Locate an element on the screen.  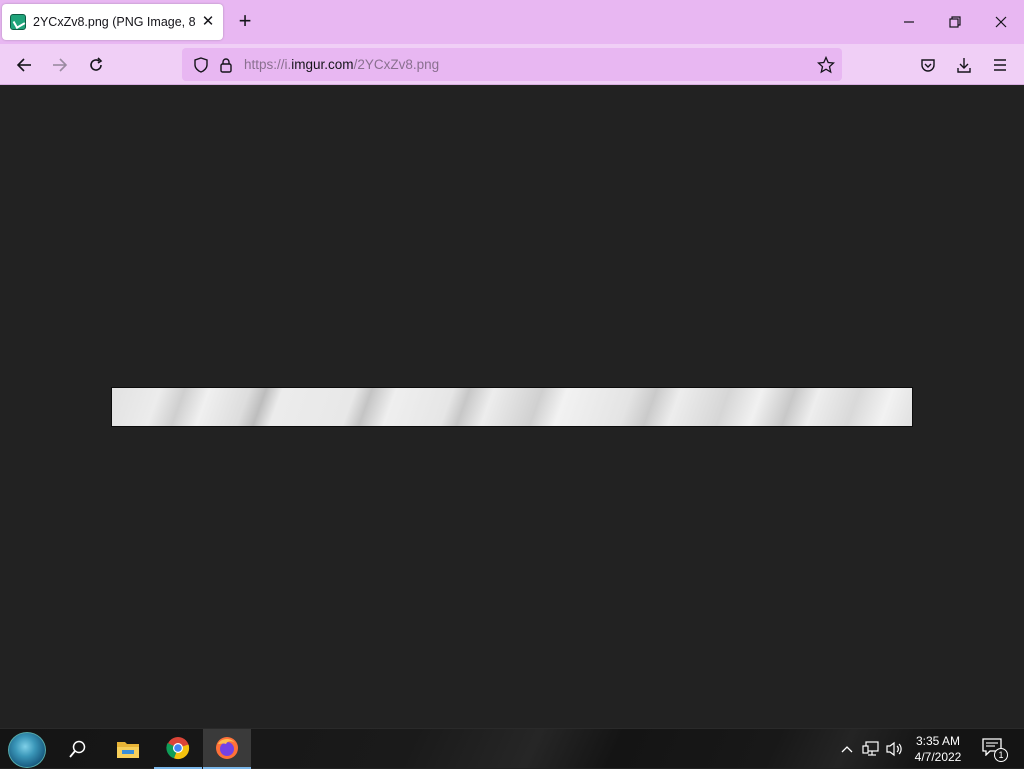
navigation-toolbar: https://i.imgur.com/2YCxZv8.png is located at coordinates (512, 64).